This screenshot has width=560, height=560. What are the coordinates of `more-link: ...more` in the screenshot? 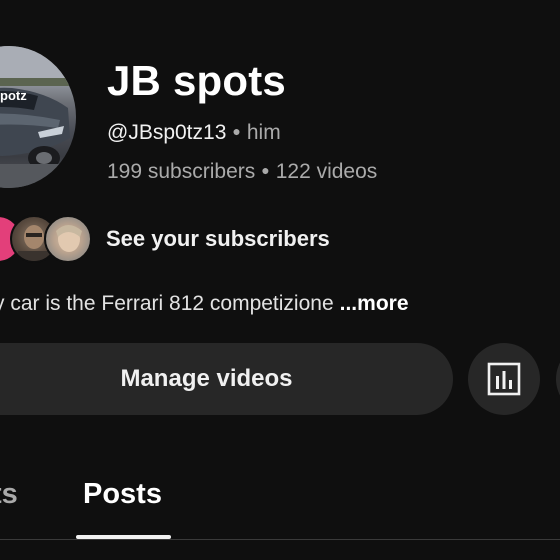 It's located at (374, 303).